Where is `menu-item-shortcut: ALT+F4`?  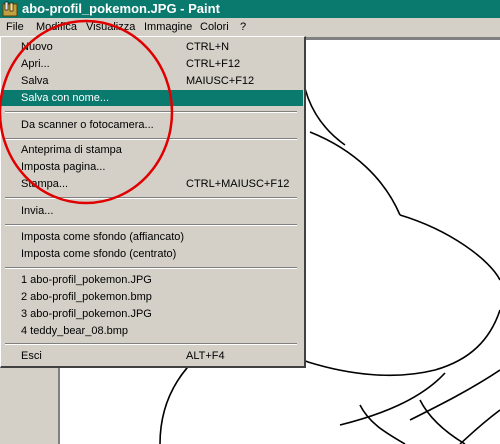 menu-item-shortcut: ALT+F4 is located at coordinates (205, 356).